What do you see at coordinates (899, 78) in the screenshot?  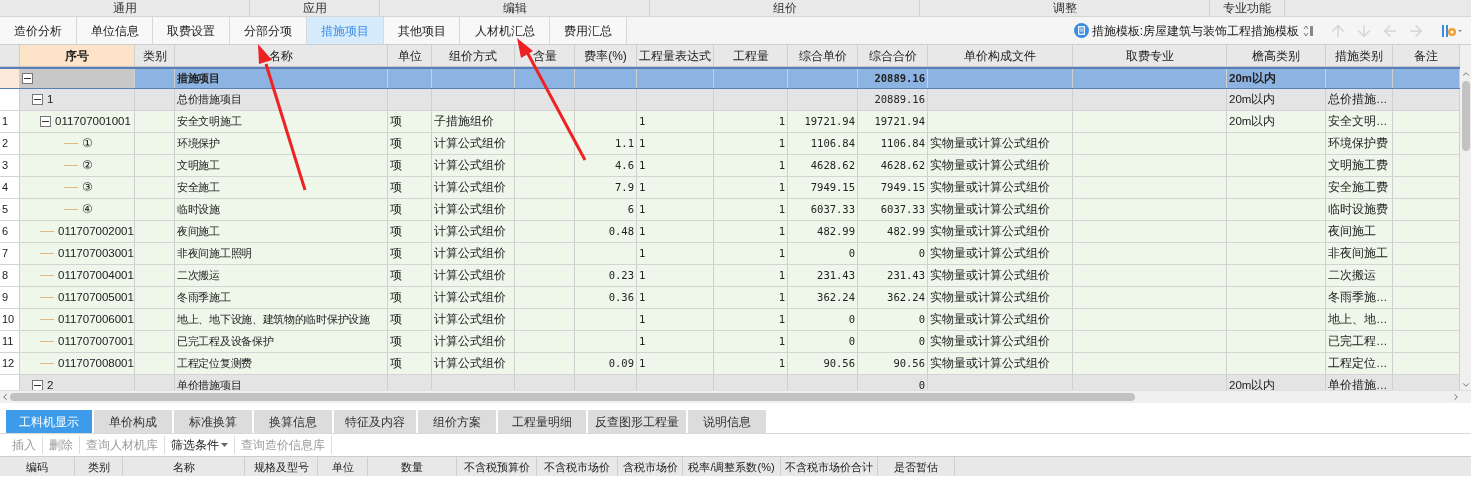 I see `table-cell-text: 20889.16` at bounding box center [899, 78].